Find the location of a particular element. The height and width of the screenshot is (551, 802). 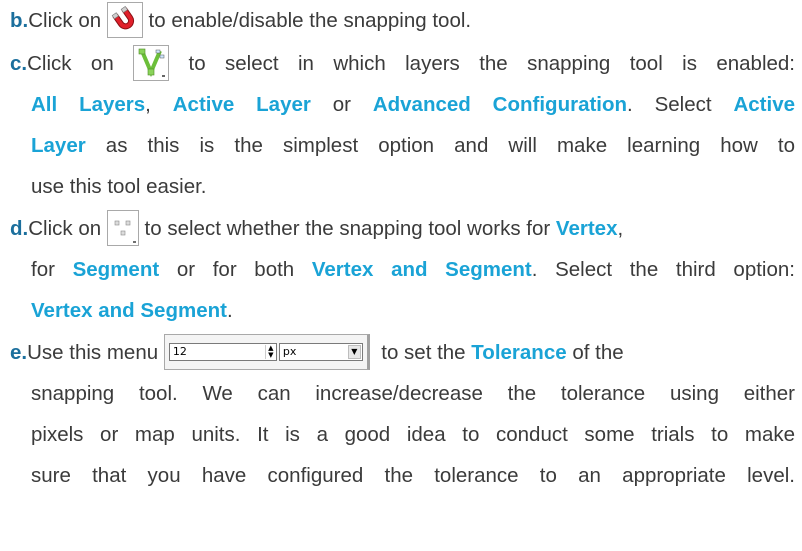

step-text: or for both is located at coordinates (235, 269).